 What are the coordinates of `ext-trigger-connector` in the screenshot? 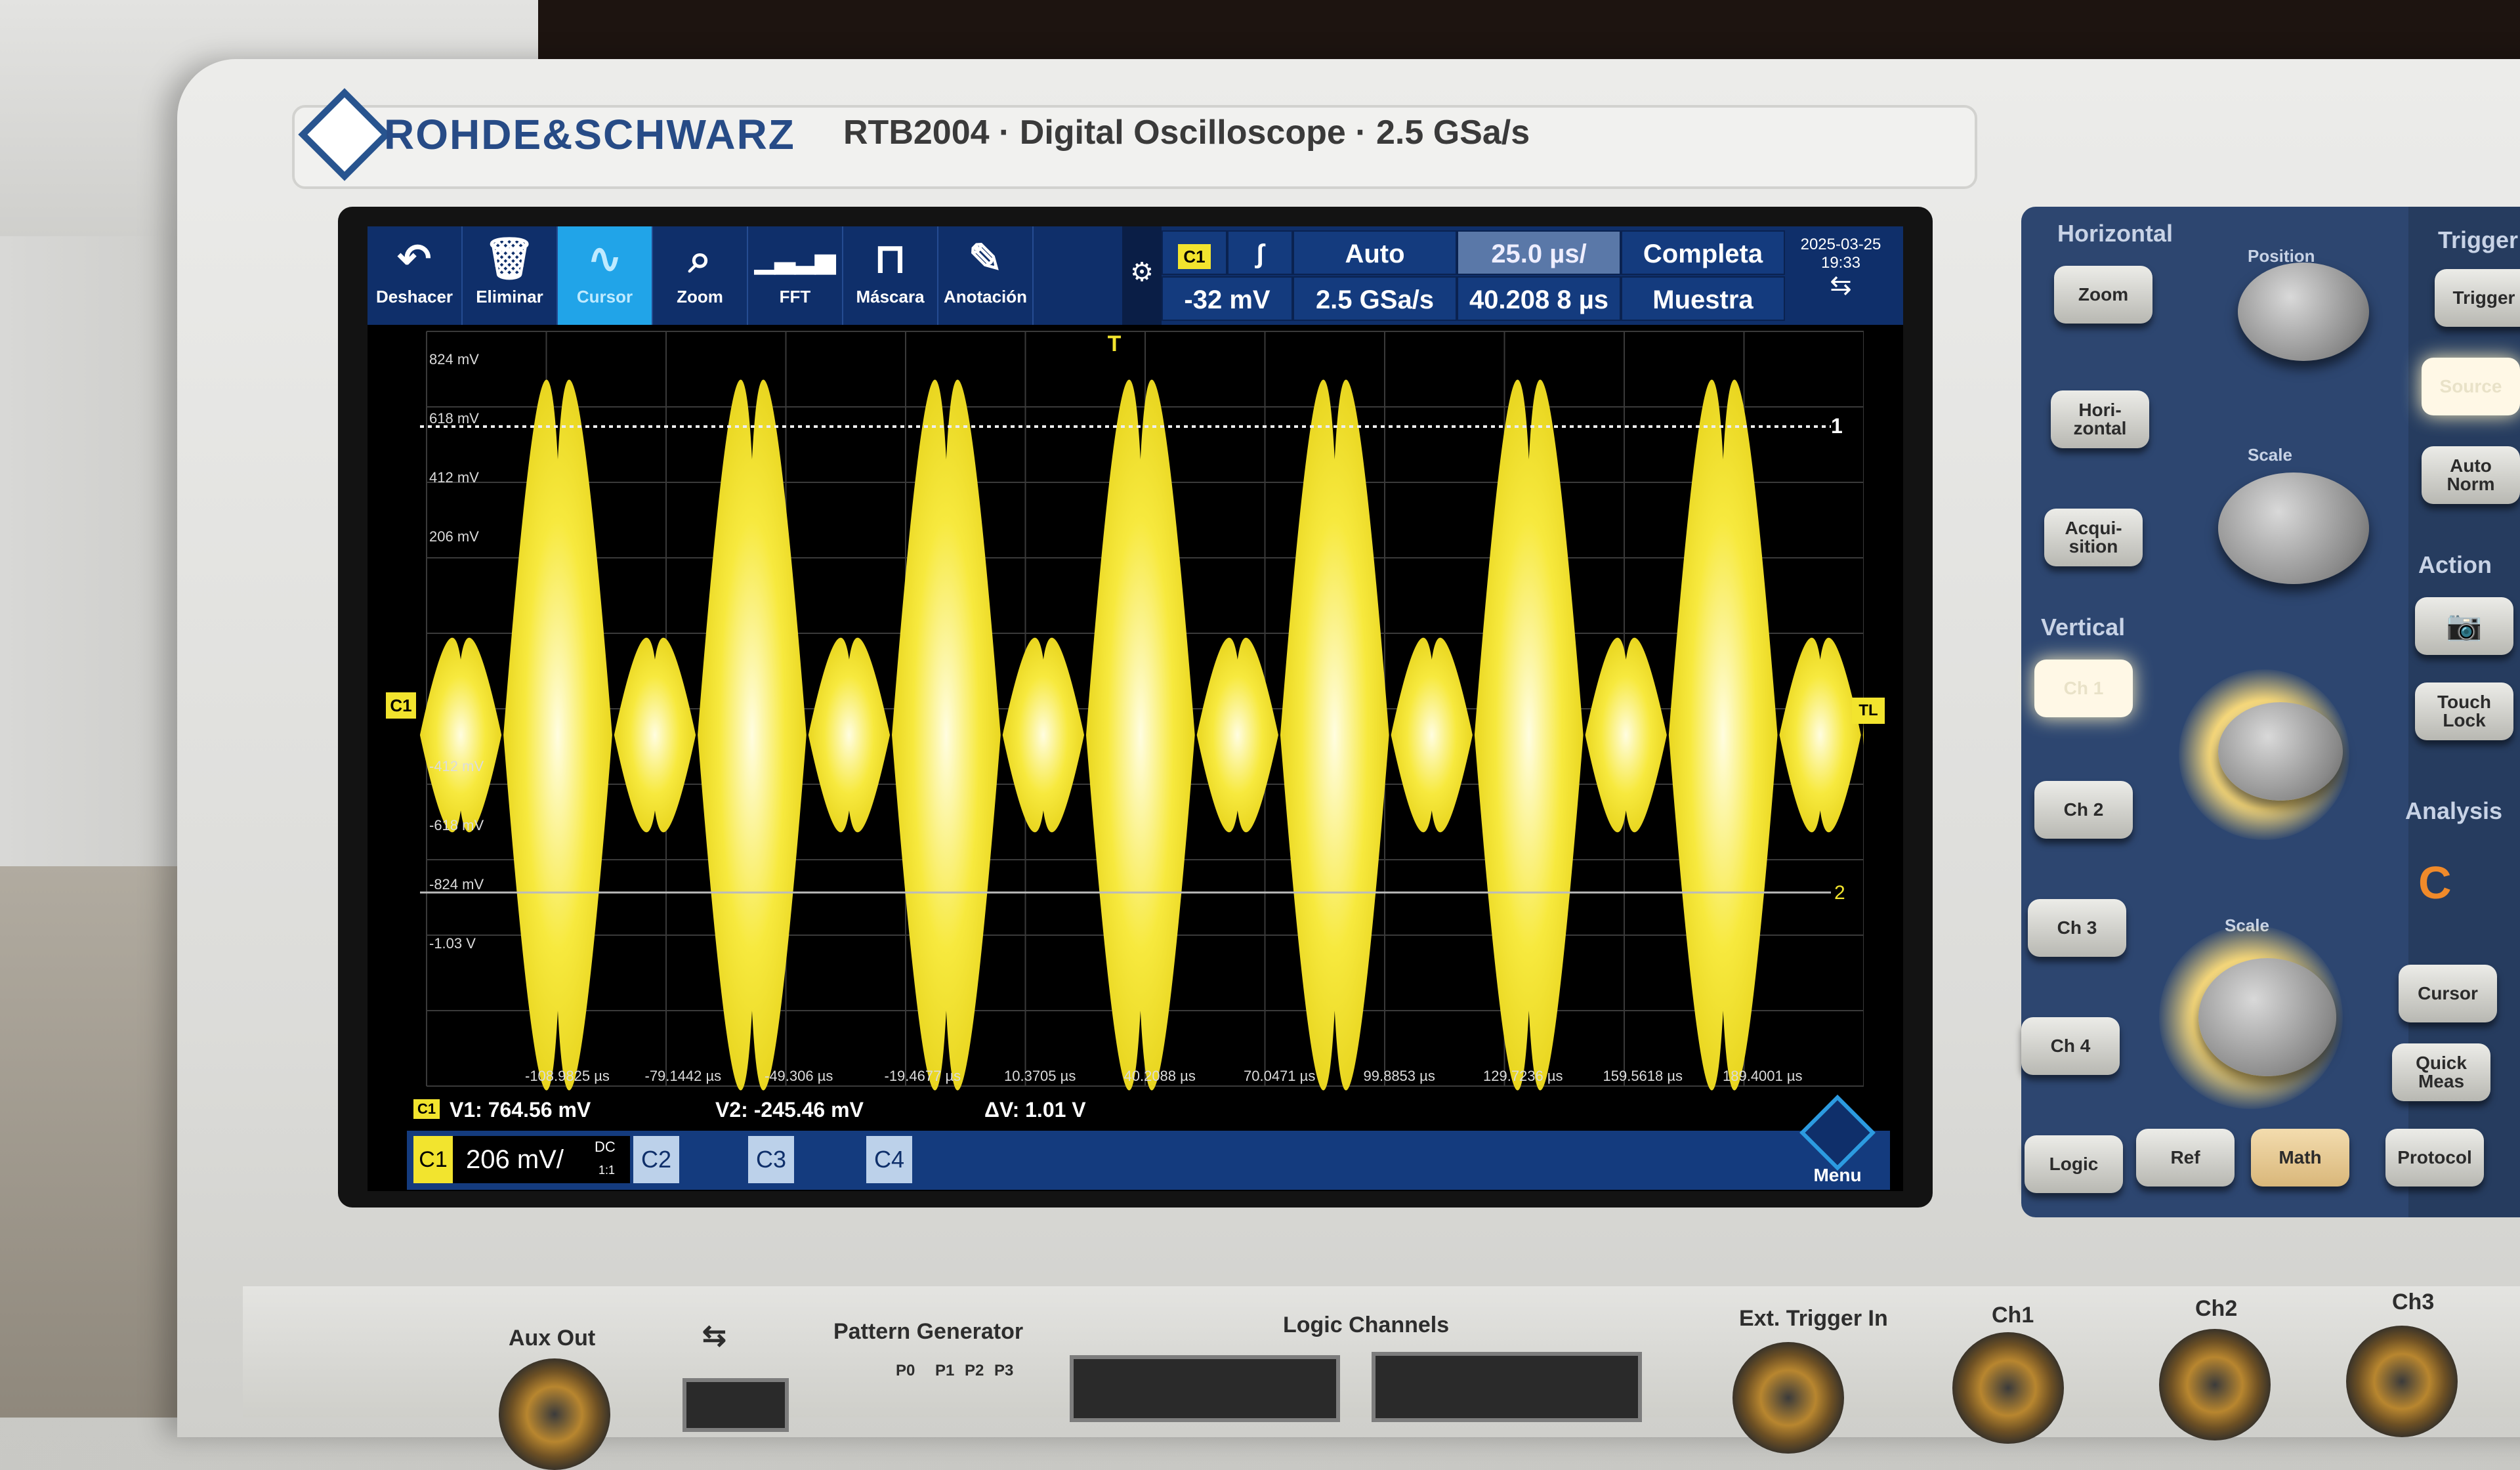 It's located at (1788, 1398).